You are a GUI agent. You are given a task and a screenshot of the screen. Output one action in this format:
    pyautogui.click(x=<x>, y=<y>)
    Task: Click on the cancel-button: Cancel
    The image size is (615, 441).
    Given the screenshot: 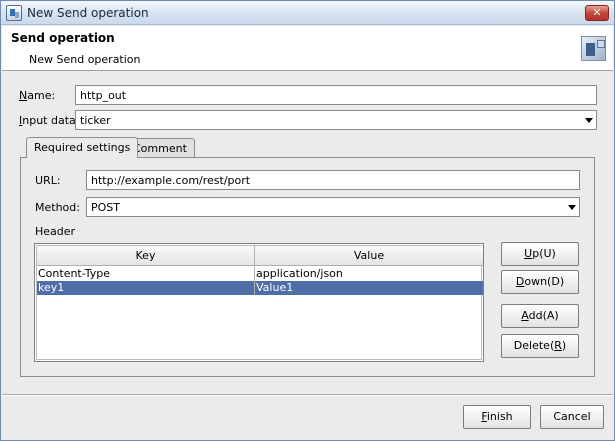 What is the action you would take?
    pyautogui.click(x=572, y=417)
    